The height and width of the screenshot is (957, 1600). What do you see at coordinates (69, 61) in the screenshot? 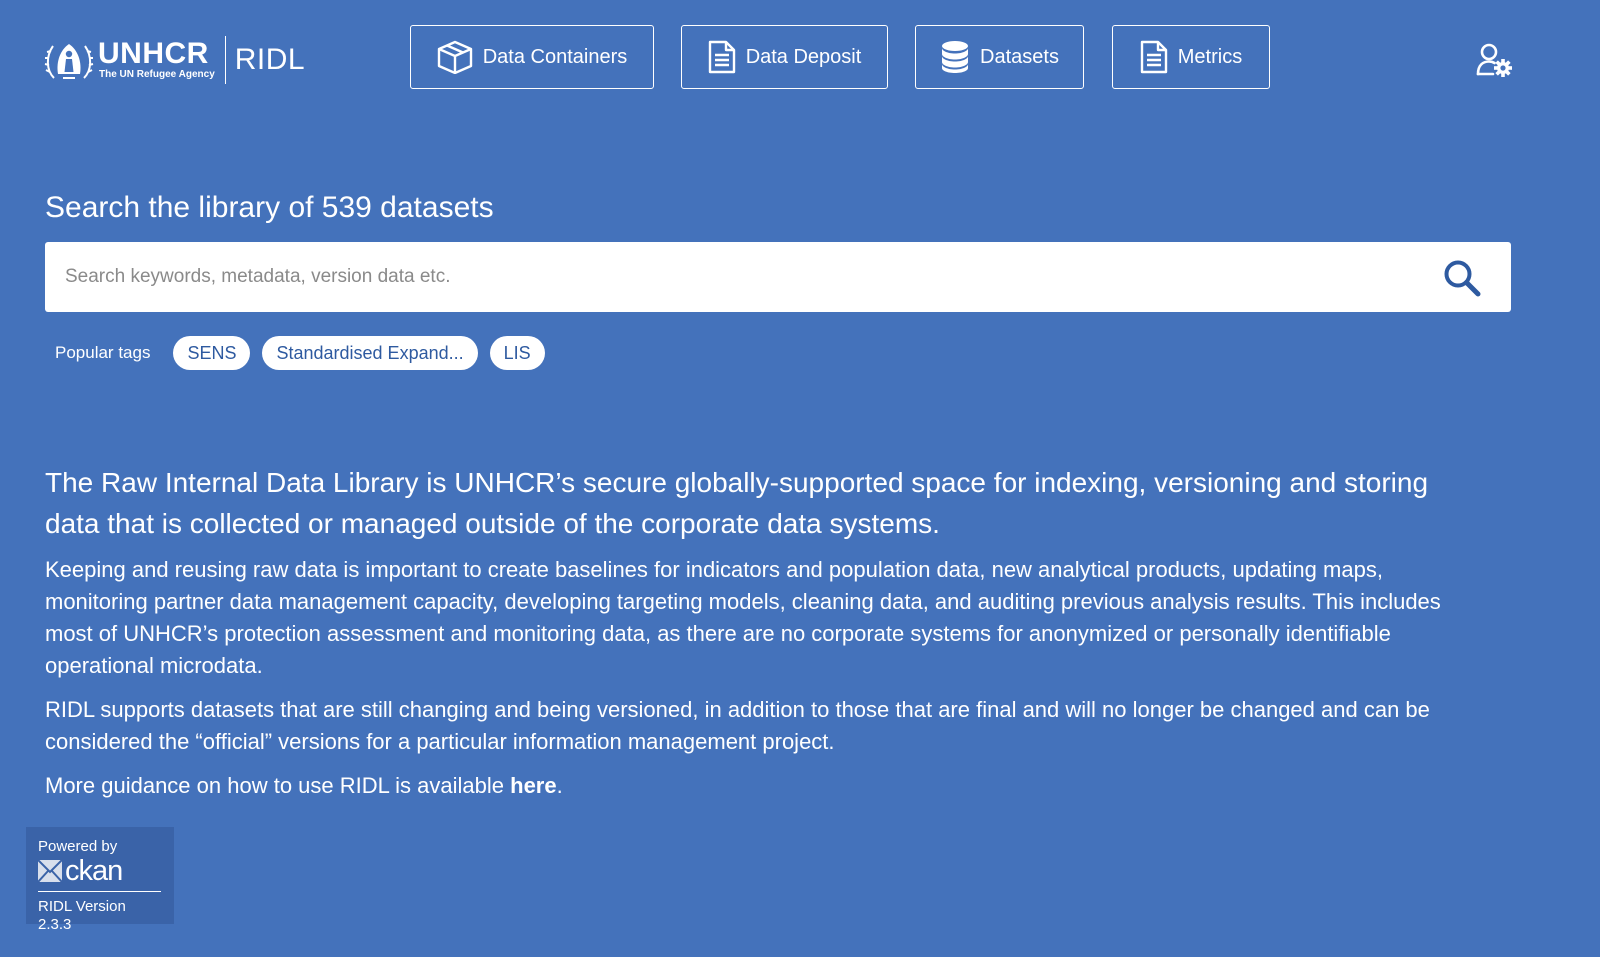
I see `unhcr-emblem-icon` at bounding box center [69, 61].